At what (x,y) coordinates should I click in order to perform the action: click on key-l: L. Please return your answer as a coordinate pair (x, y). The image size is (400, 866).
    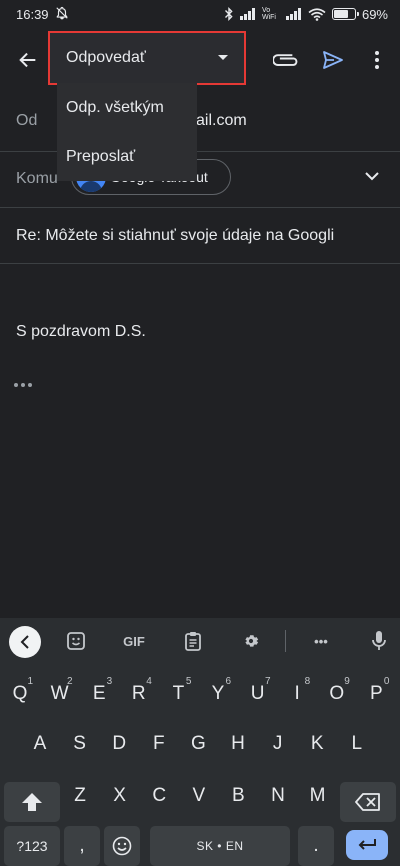
    Looking at the image, I should click on (357, 744).